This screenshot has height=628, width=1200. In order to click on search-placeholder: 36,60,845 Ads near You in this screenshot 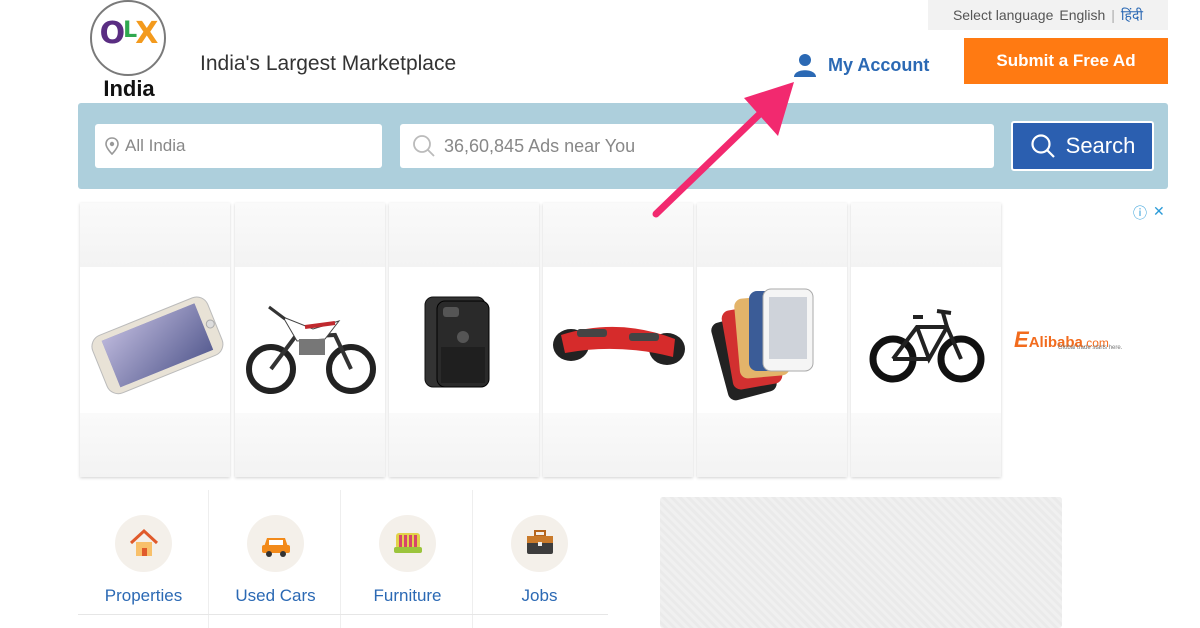, I will do `click(540, 145)`.